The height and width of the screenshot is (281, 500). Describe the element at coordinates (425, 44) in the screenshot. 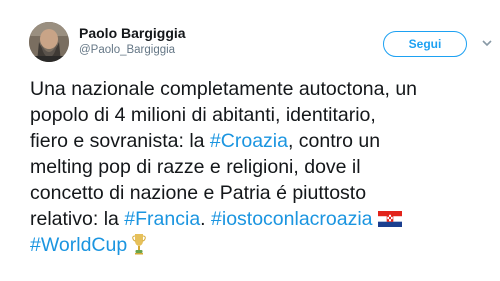

I see `follow-button: Segui` at that location.